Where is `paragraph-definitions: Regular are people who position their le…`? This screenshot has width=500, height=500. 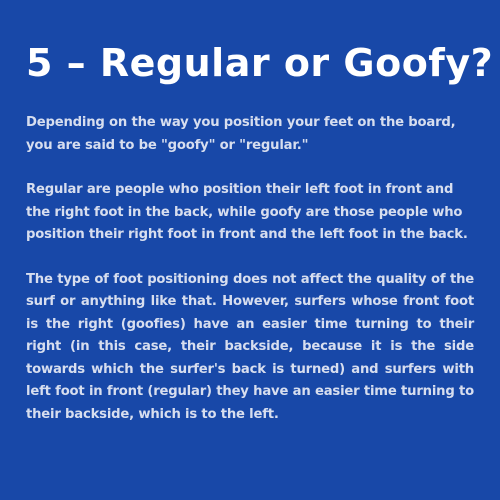
paragraph-definitions: Regular are people who position their le… is located at coordinates (247, 212).